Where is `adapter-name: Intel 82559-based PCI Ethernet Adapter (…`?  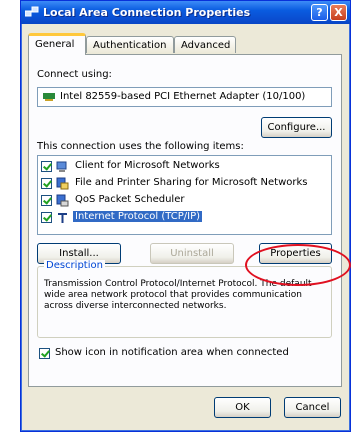 adapter-name: Intel 82559-based PCI Ethernet Adapter (… is located at coordinates (183, 96).